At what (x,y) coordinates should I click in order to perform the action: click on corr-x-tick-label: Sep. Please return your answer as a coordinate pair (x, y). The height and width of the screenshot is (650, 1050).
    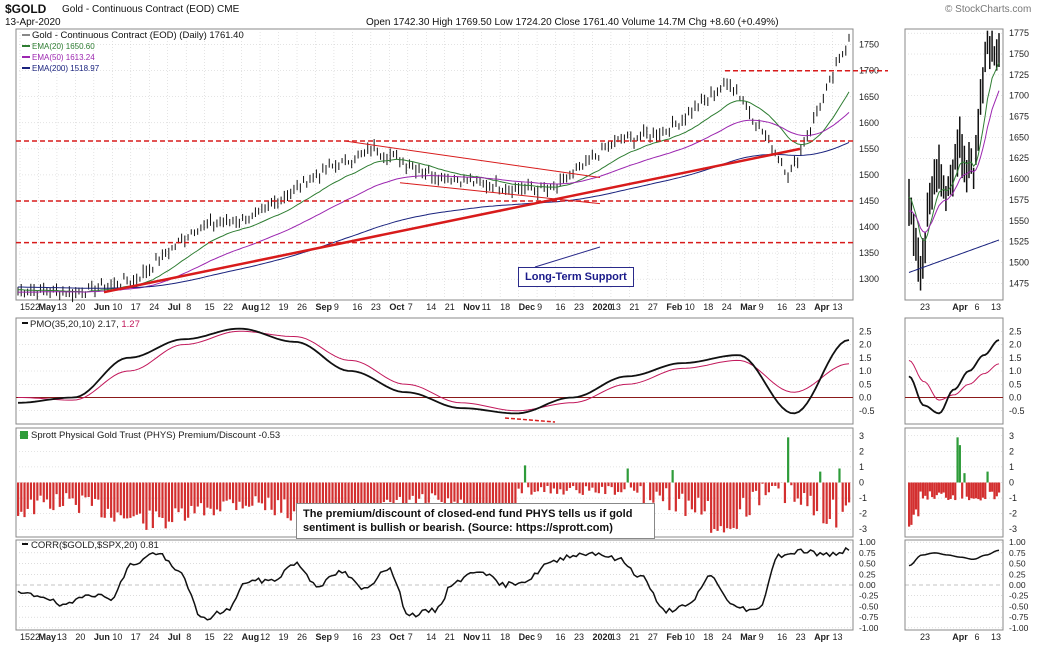
    Looking at the image, I should click on (323, 637).